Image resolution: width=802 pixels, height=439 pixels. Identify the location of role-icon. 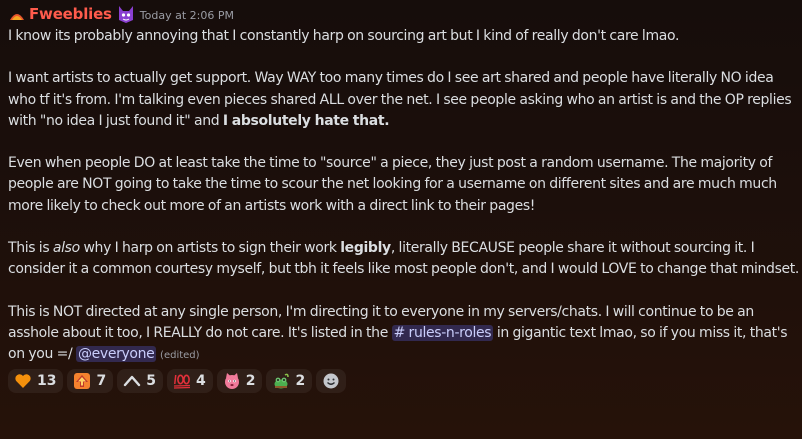
(17, 14).